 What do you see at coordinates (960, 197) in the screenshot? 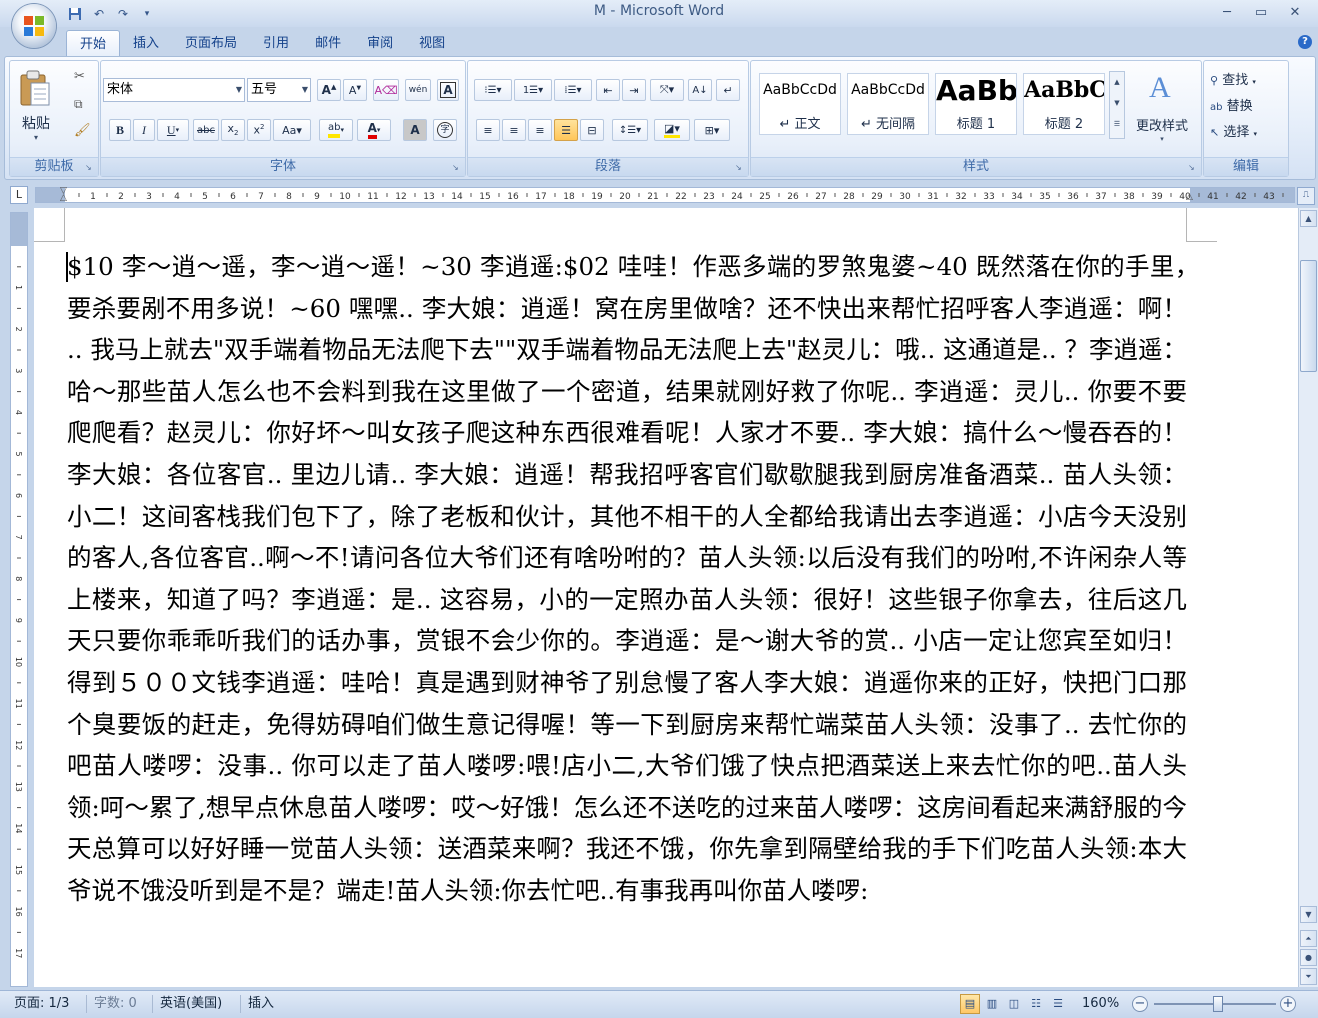
I see `ruler-number: 32` at bounding box center [960, 197].